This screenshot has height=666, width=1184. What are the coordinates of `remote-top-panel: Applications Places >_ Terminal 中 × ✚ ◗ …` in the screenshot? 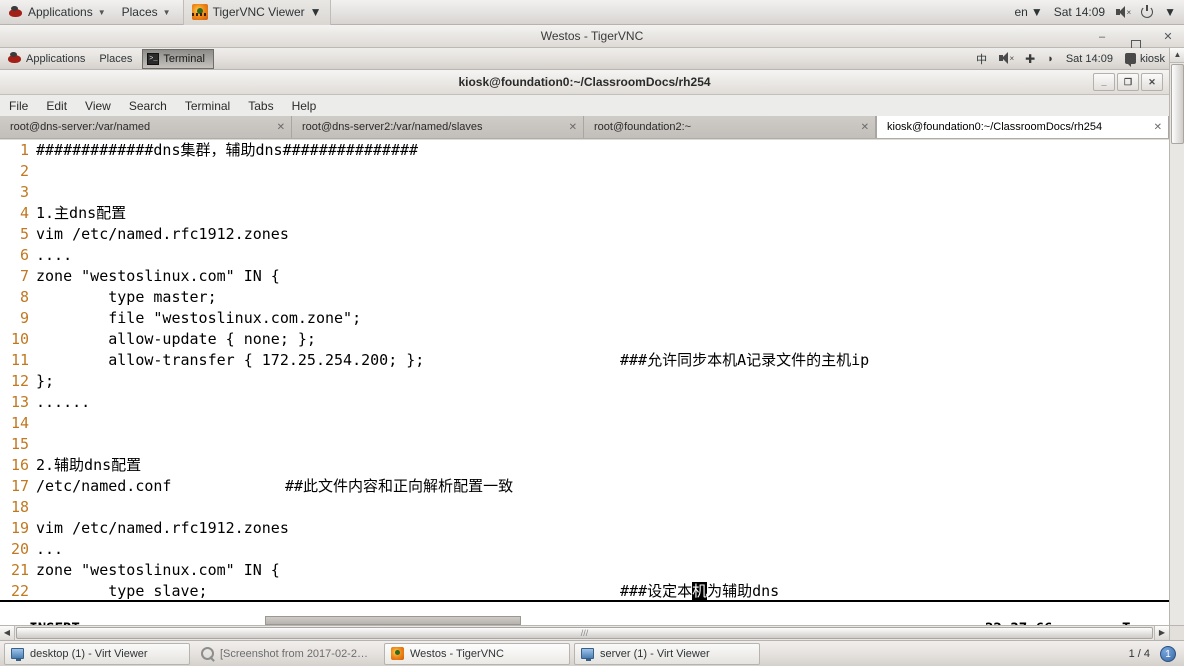 It's located at (584, 59).